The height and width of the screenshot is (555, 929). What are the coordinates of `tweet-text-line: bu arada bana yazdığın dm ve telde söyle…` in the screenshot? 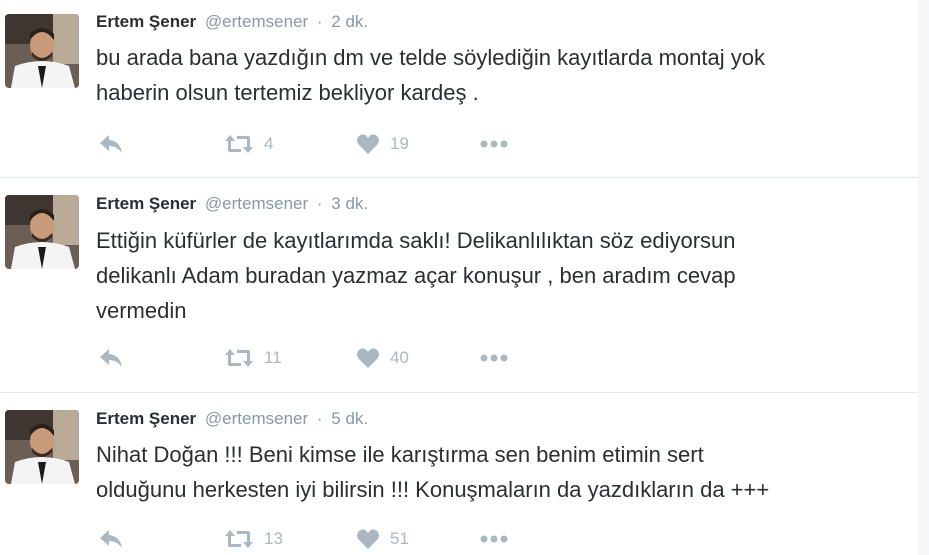 It's located at (430, 57).